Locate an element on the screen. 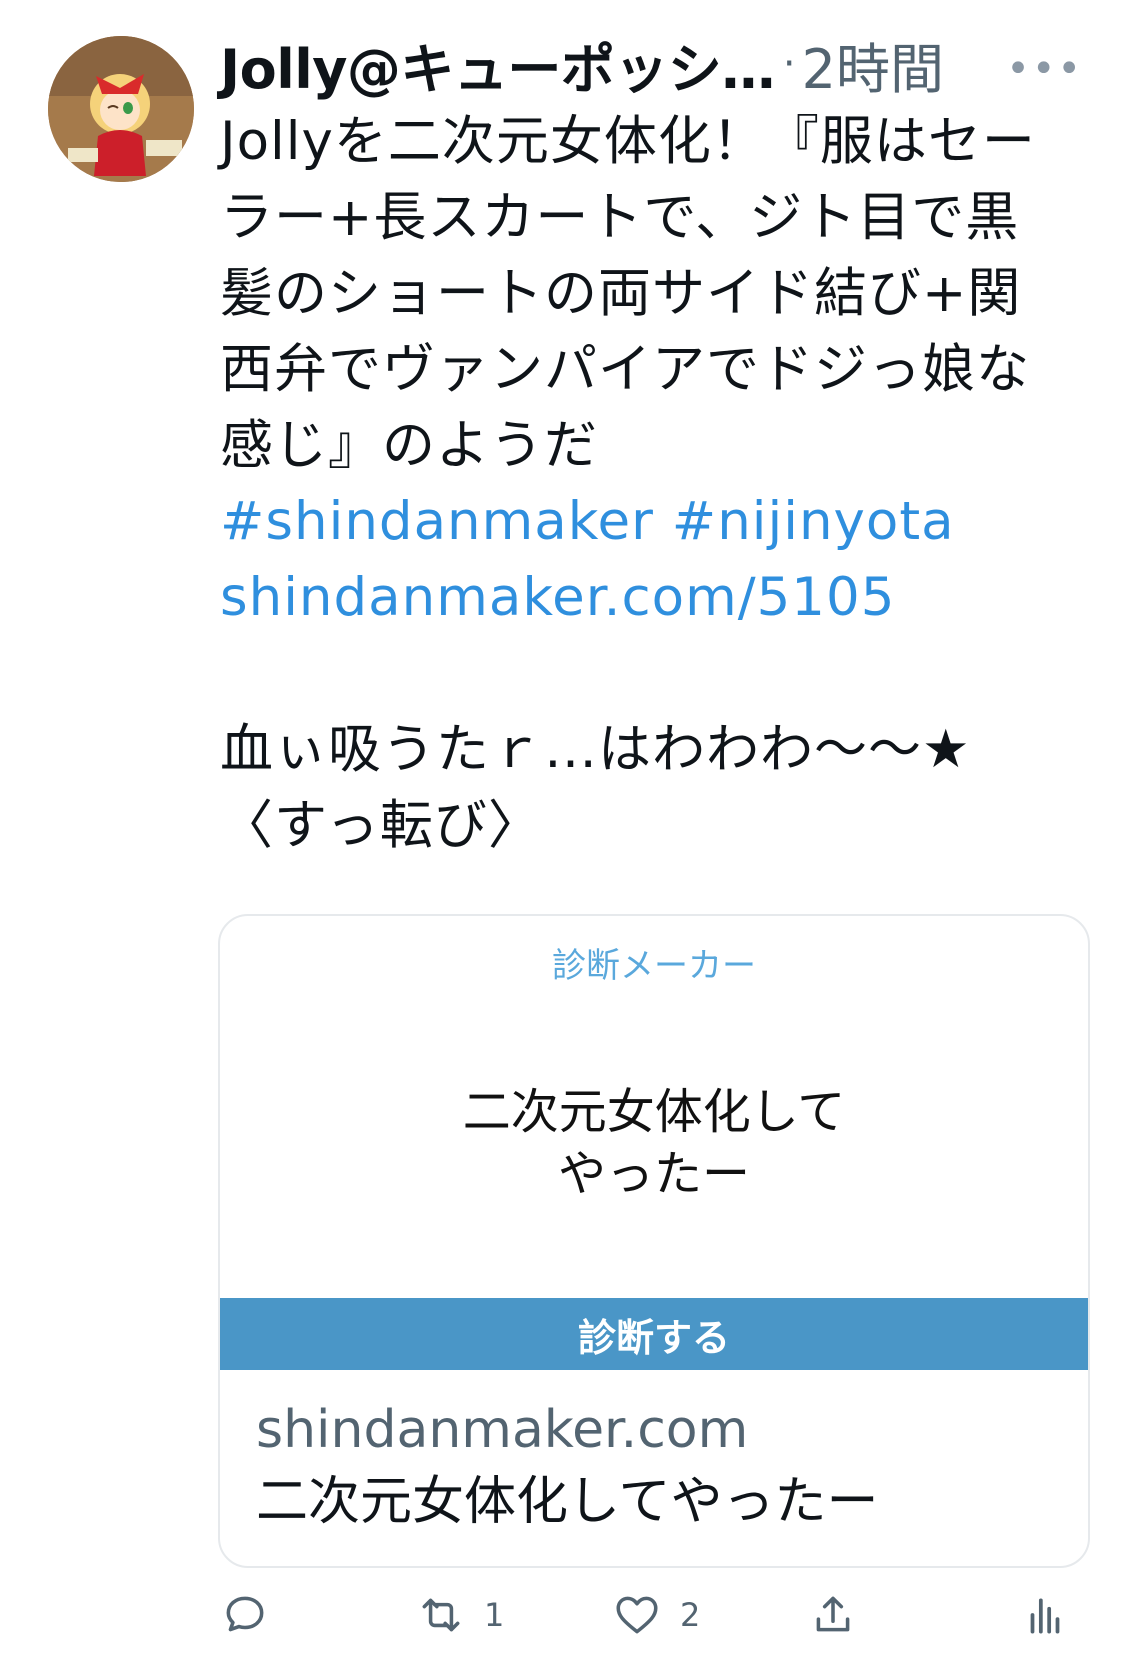 The height and width of the screenshot is (1670, 1125). tweet-header: Jolly@キューポッシ… · 2時間 ••• is located at coordinates (657, 64).